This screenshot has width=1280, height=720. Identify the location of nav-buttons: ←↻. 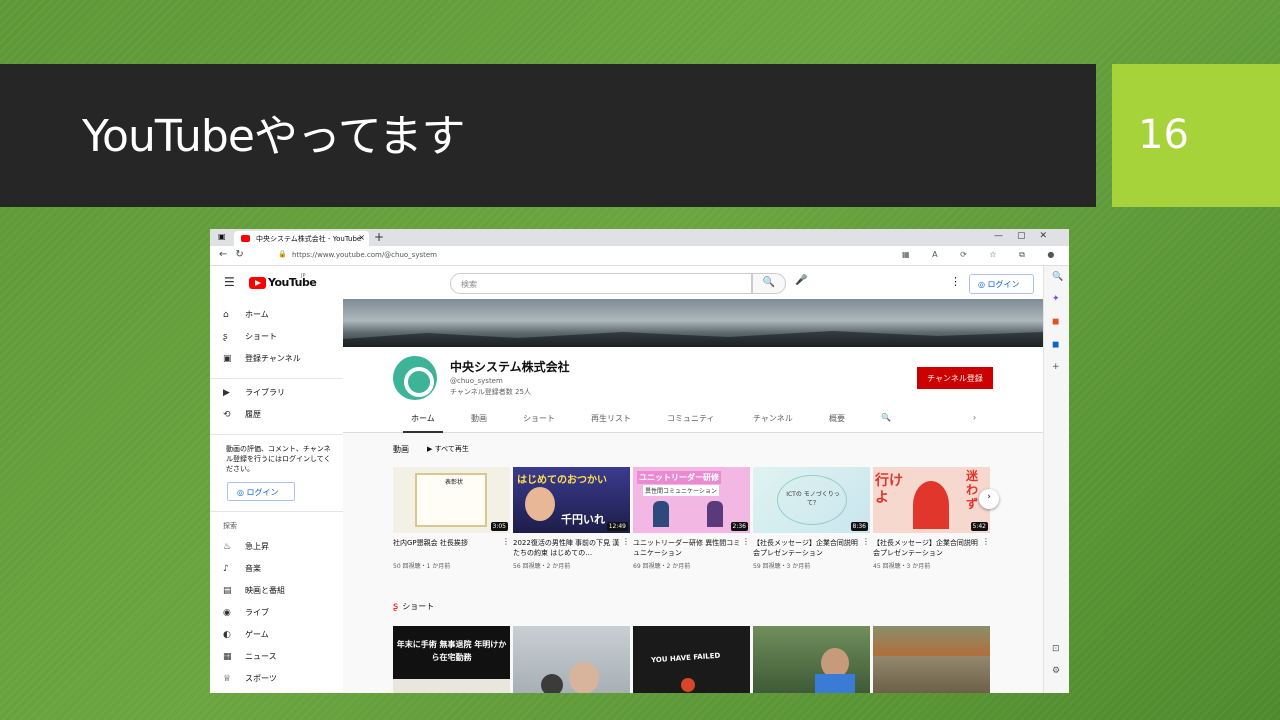
(235, 254).